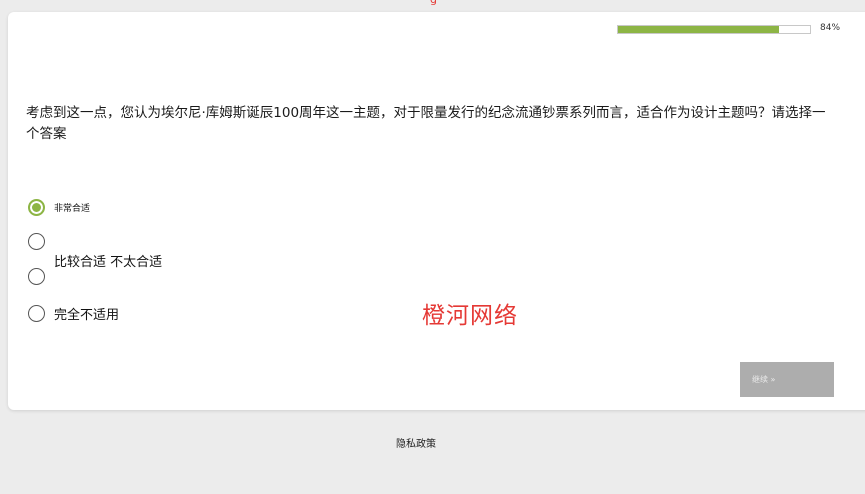 This screenshot has width=865, height=494. What do you see at coordinates (87, 315) in the screenshot?
I see `option-label: 完全不适用` at bounding box center [87, 315].